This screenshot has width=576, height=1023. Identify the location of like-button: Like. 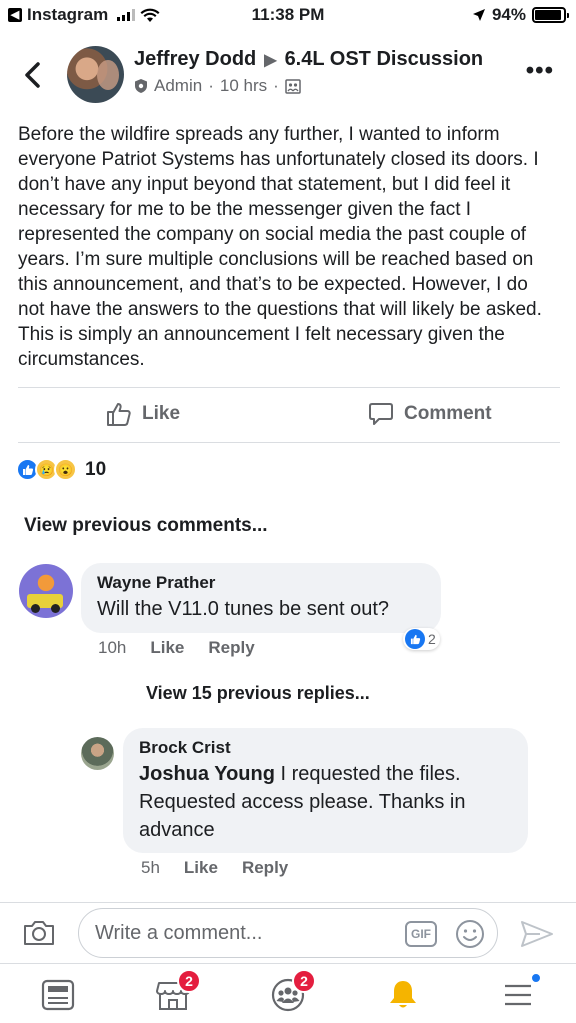
(143, 414).